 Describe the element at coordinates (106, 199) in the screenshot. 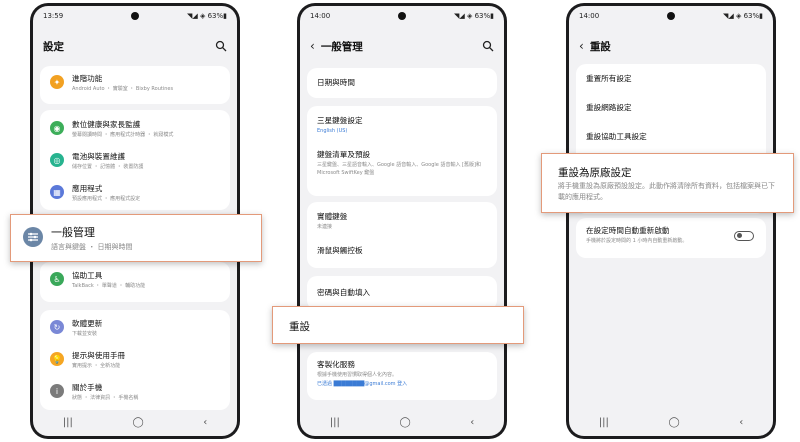

I see `item-subtitle: 預設應用程式 ・ 應用程式設定` at that location.